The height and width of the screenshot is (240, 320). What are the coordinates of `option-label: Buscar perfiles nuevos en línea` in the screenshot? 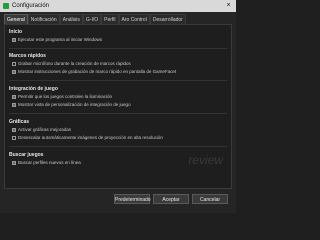 It's located at (49, 162).